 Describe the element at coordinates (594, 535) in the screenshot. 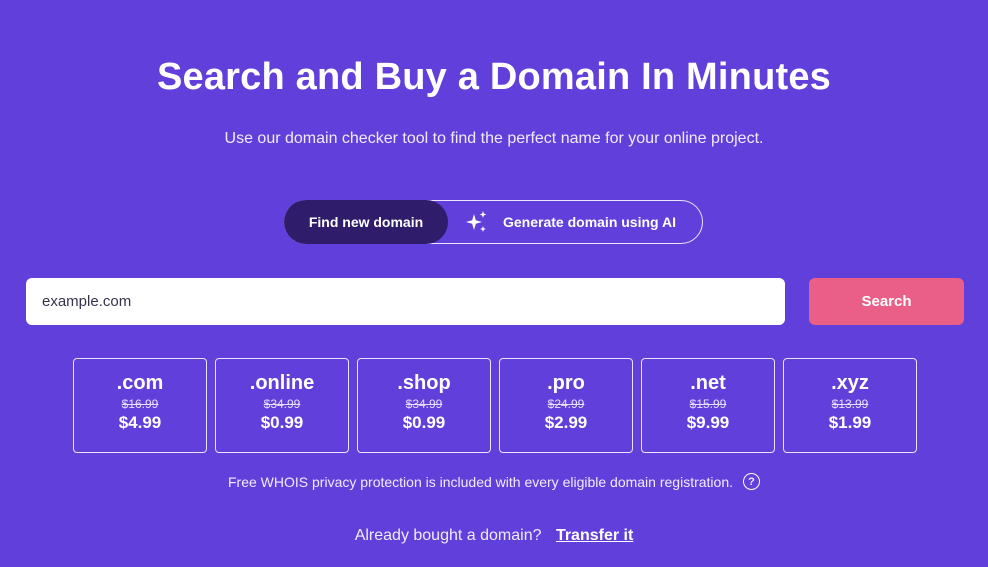

I see `transfer-link: Transfer it` at that location.